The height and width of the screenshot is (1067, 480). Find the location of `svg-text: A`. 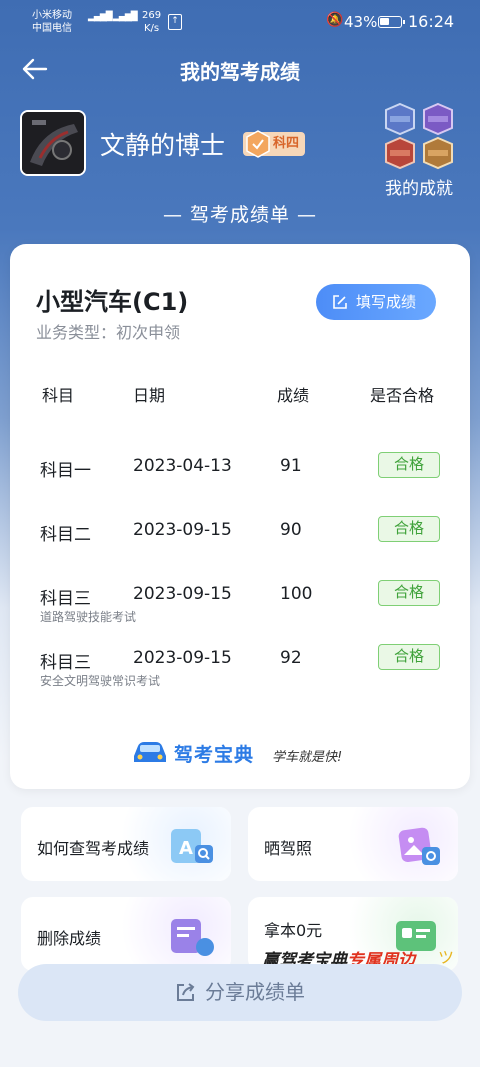

svg-text: A is located at coordinates (186, 848).